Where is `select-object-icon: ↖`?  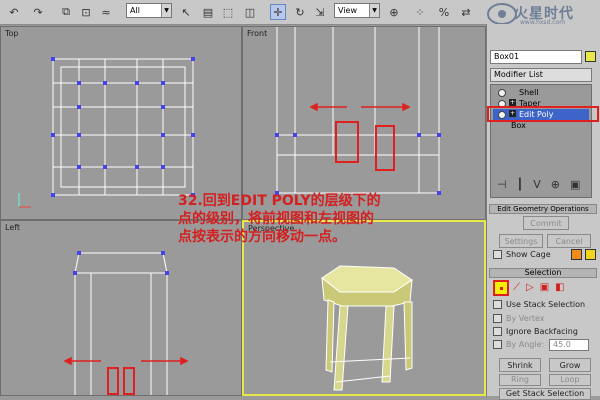
select-object-icon: ↖ is located at coordinates (186, 12).